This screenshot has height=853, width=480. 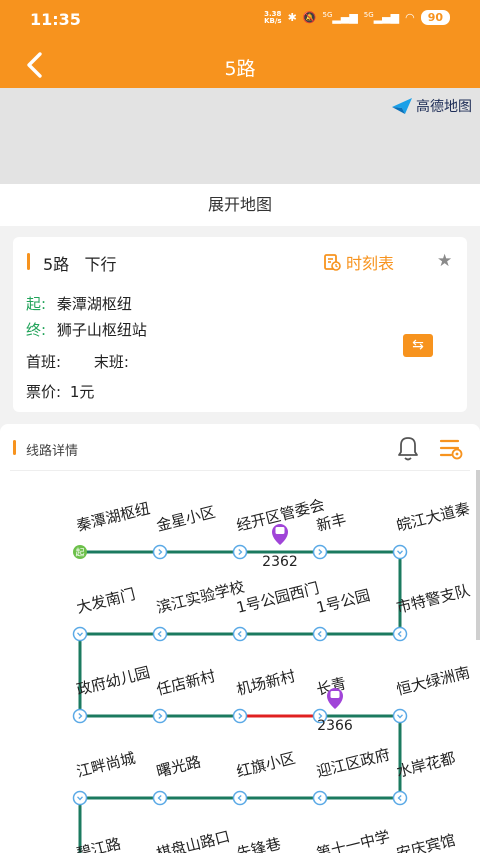 What do you see at coordinates (240, 44) in the screenshot?
I see `app-header: 11:35 3.38 KB/s ✱ 🔕 5G▂▄▆ 5G▂▄▆ ◠ 90 5路` at bounding box center [240, 44].